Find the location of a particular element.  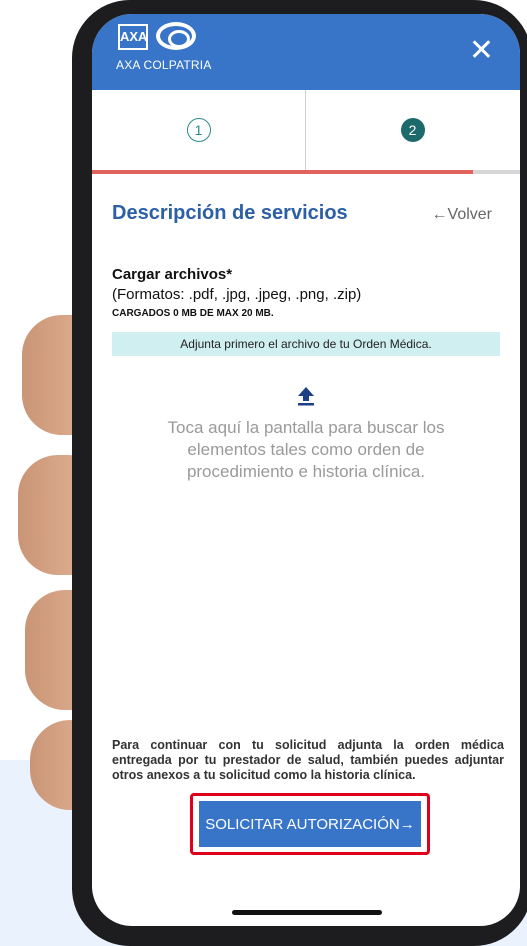

page-title: Descripción de servicios is located at coordinates (230, 213).